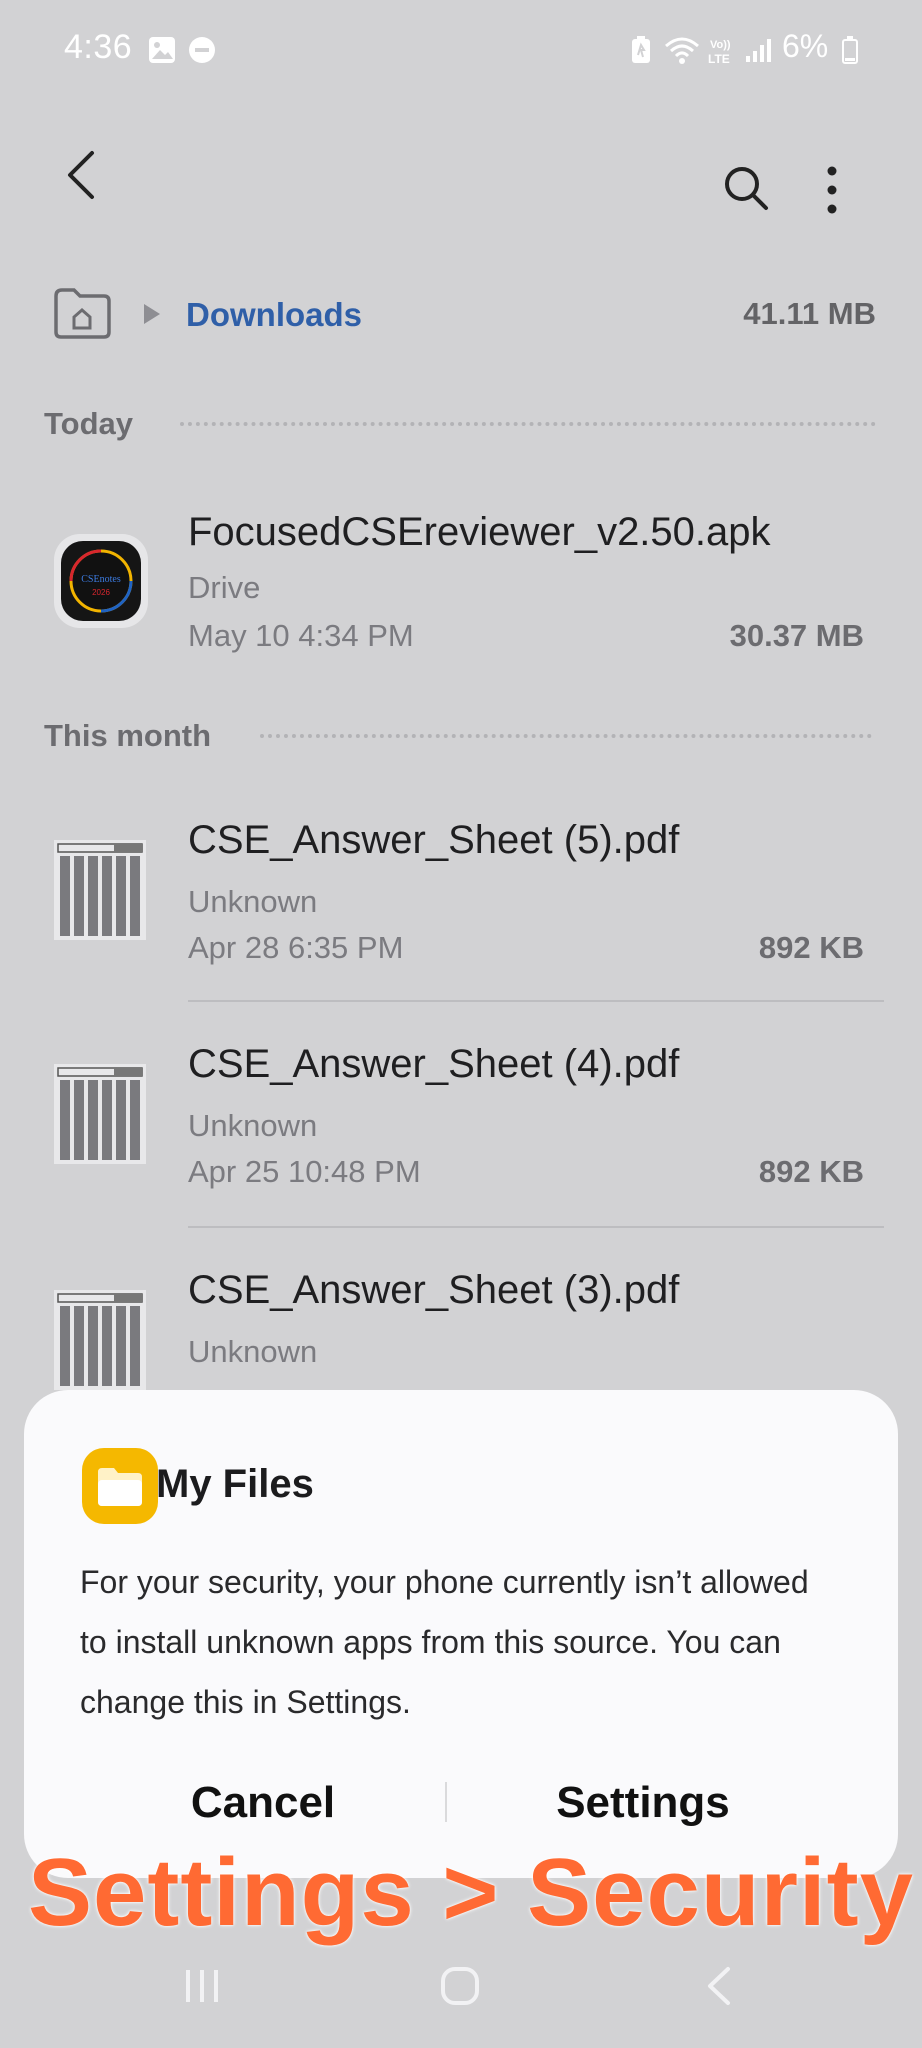 The height and width of the screenshot is (2048, 922). What do you see at coordinates (809, 313) in the screenshot?
I see `storage-size: 41.11 MB` at bounding box center [809, 313].